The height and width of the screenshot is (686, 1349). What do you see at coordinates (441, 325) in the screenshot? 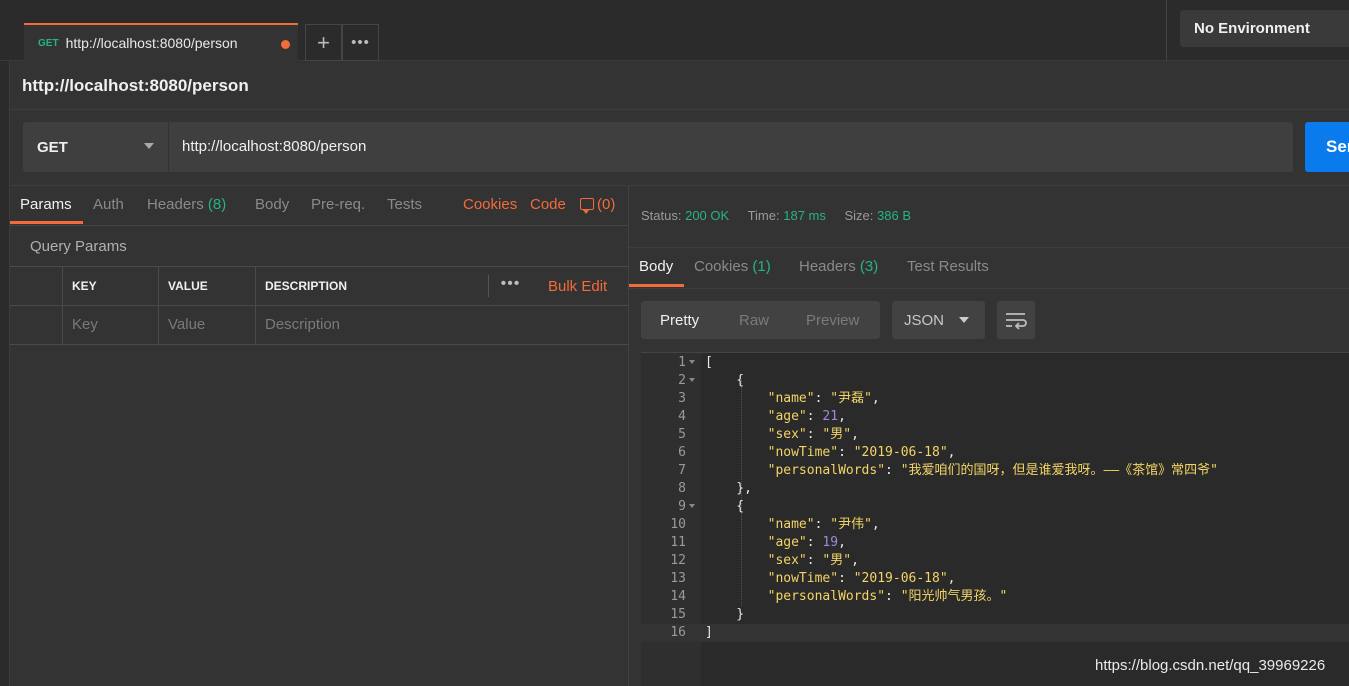
I see `description-input: Description` at bounding box center [441, 325].